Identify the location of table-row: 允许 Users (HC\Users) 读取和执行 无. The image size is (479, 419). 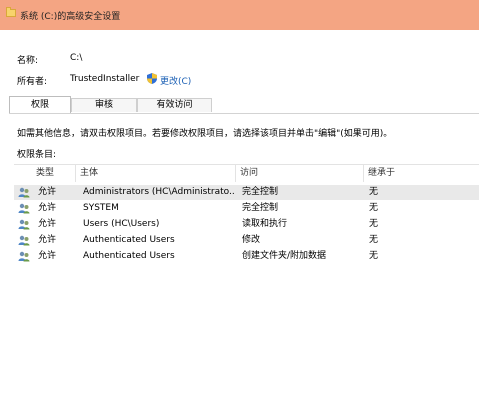
(246, 224).